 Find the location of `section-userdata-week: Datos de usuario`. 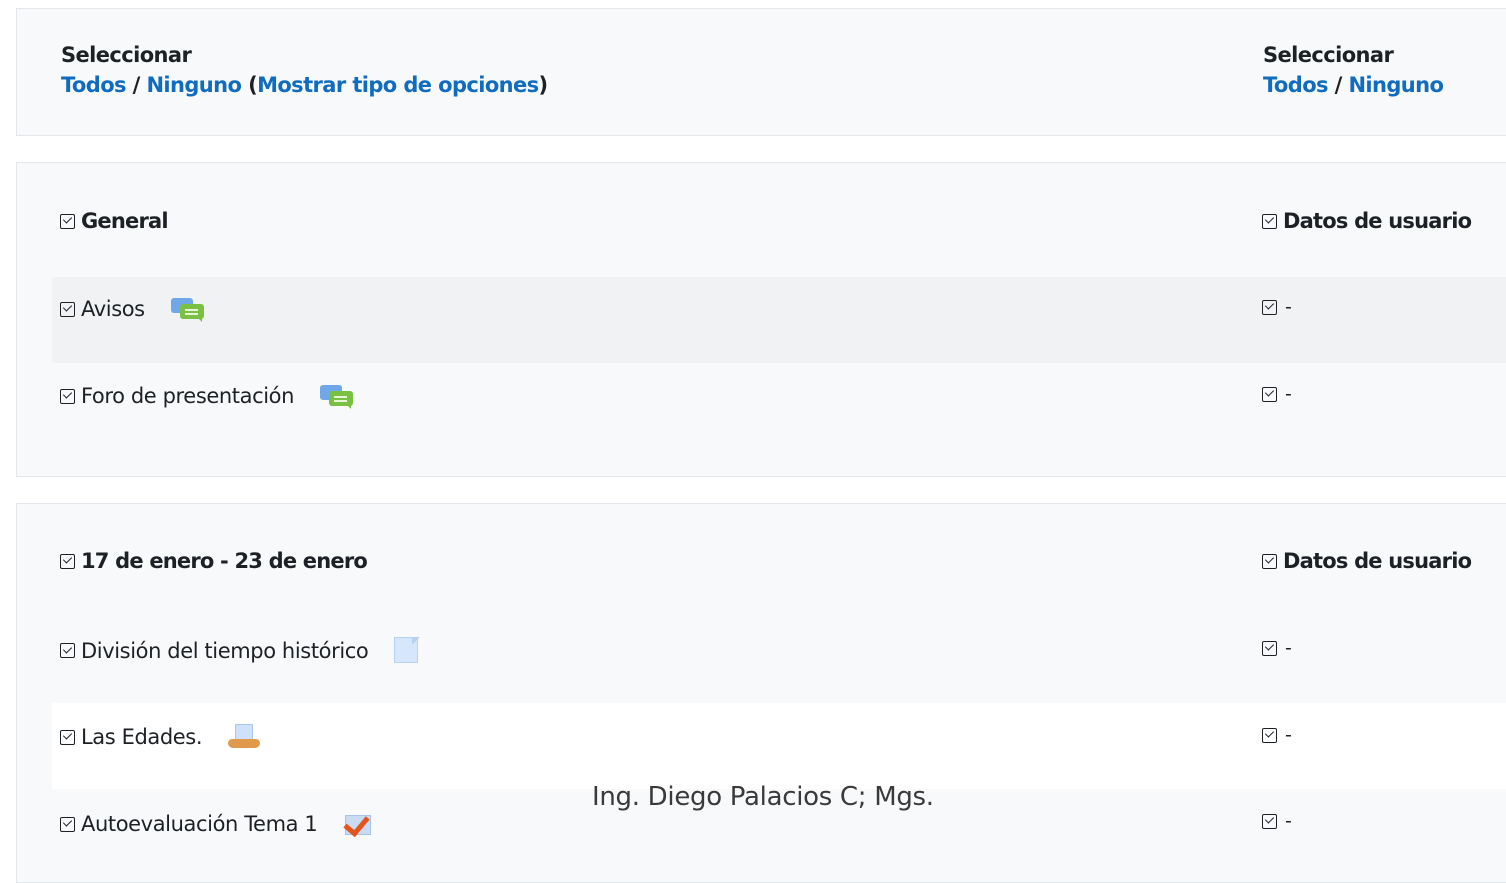

section-userdata-week: Datos de usuario is located at coordinates (1367, 561).